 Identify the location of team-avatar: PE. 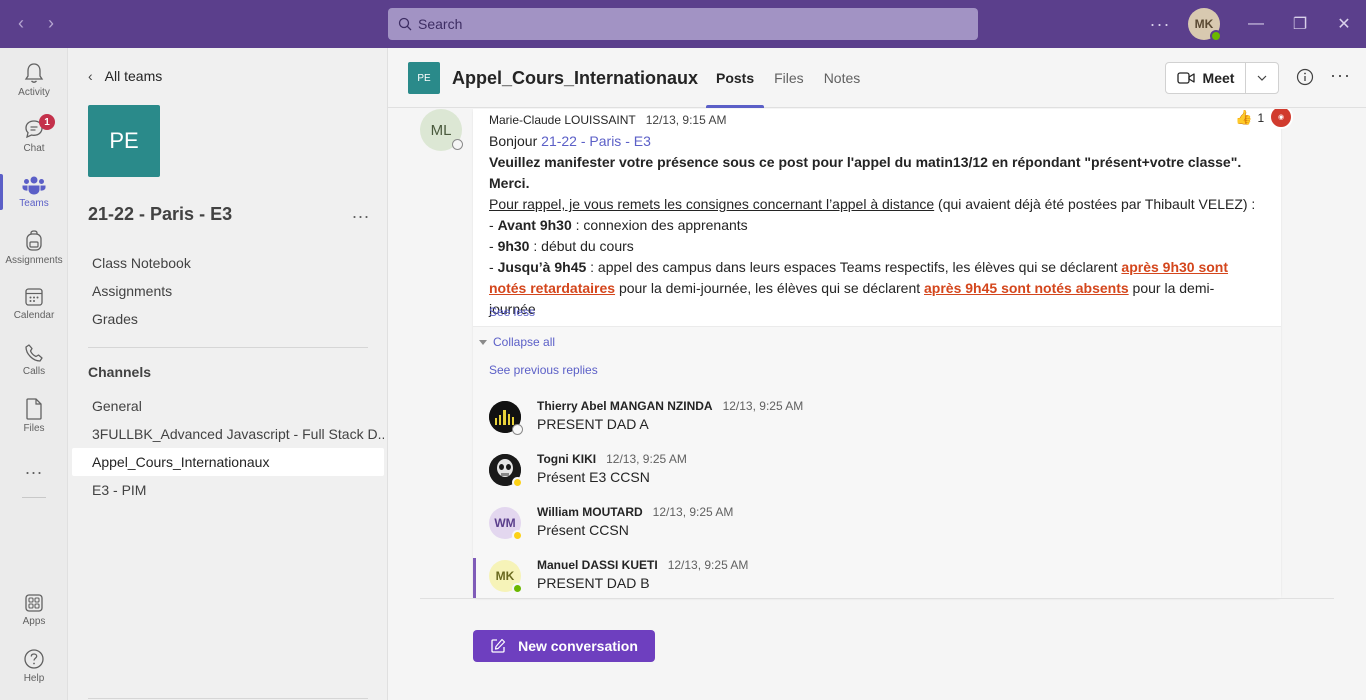
(124, 141).